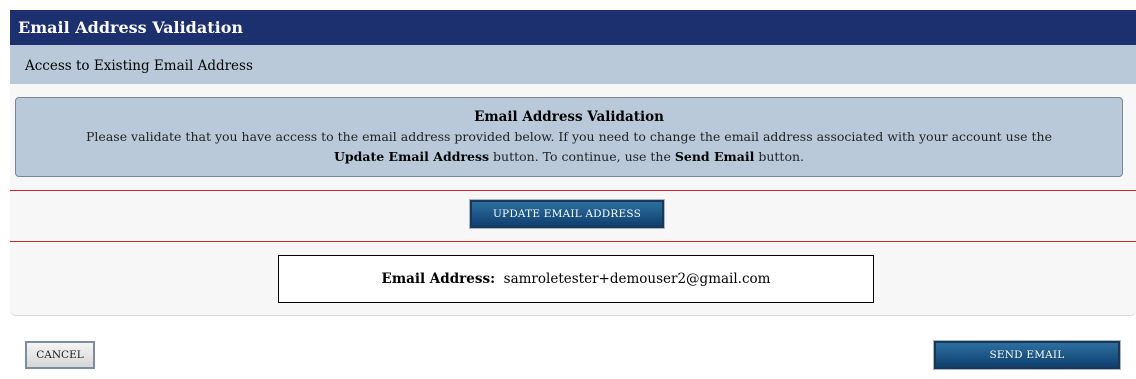  Describe the element at coordinates (637, 279) in the screenshot. I see `email-value: samroletester+demouser2@gmail.com` at that location.